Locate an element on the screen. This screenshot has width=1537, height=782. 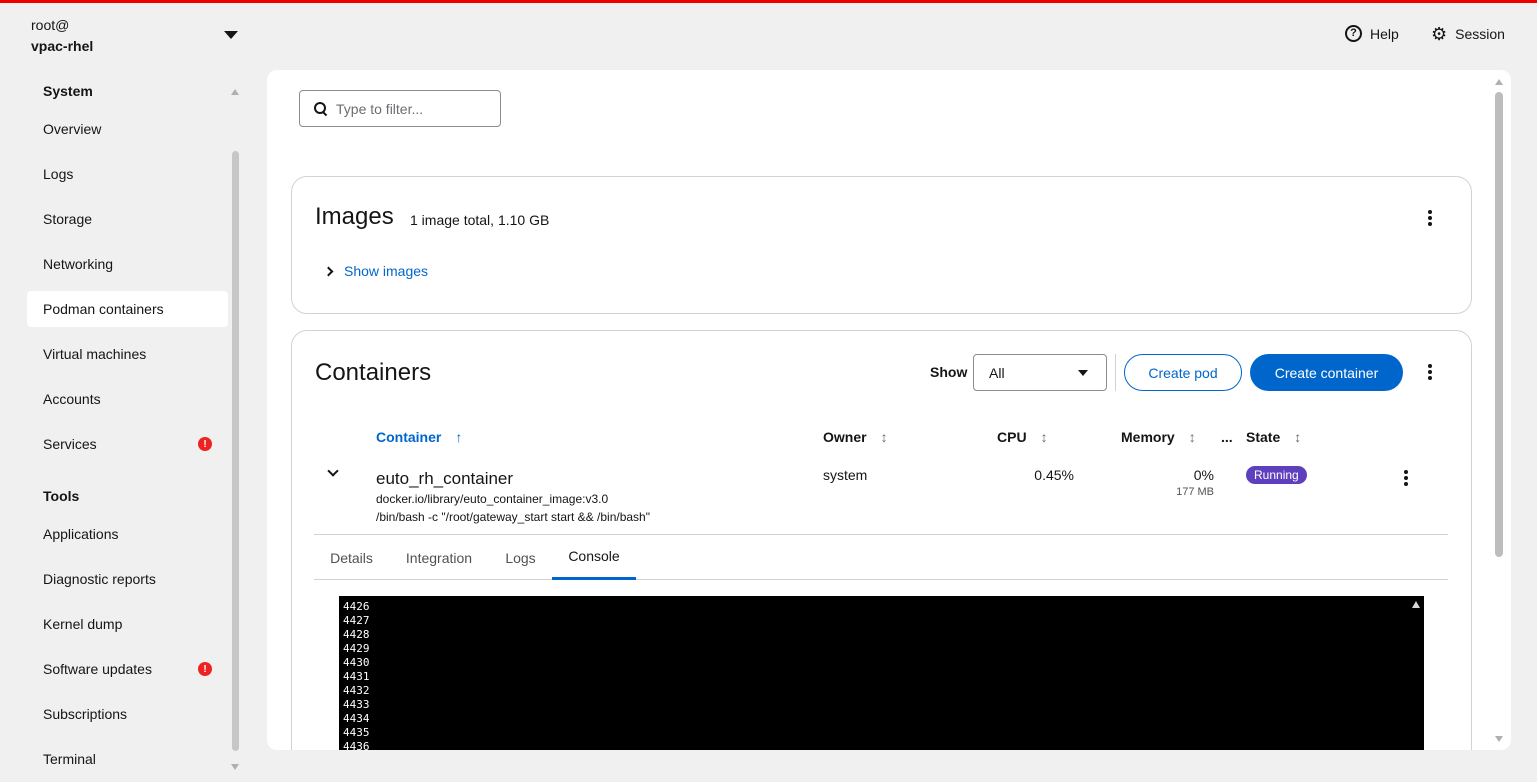
filter-input is located at coordinates (411, 108).